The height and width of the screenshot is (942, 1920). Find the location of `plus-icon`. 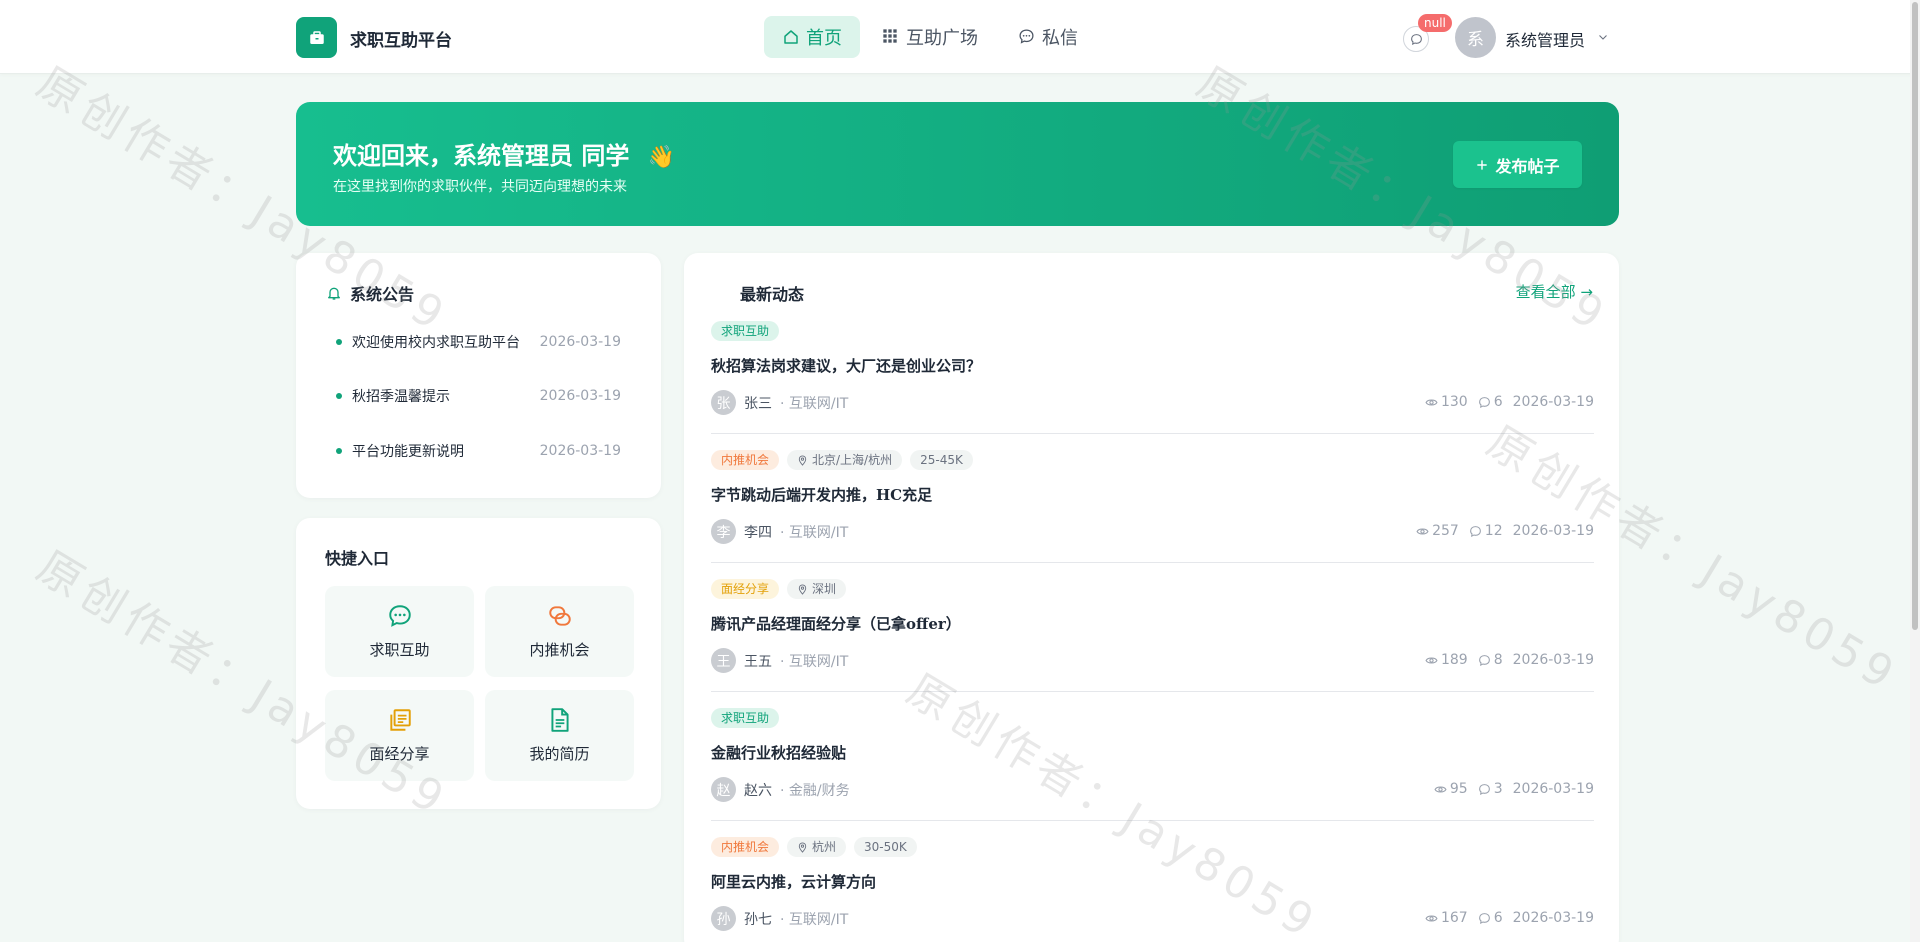

plus-icon is located at coordinates (1482, 164).